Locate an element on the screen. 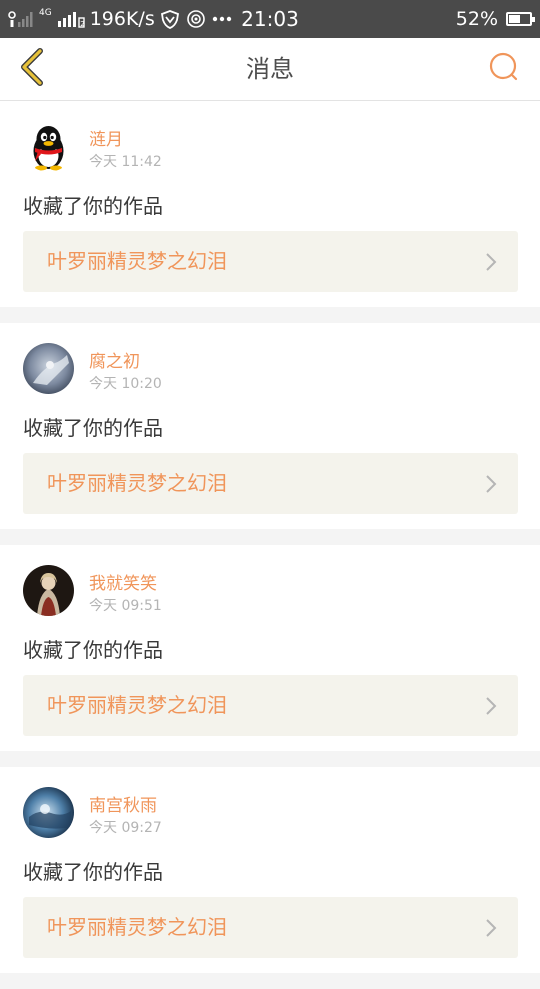  battery-percent: 52% is located at coordinates (476, 19).